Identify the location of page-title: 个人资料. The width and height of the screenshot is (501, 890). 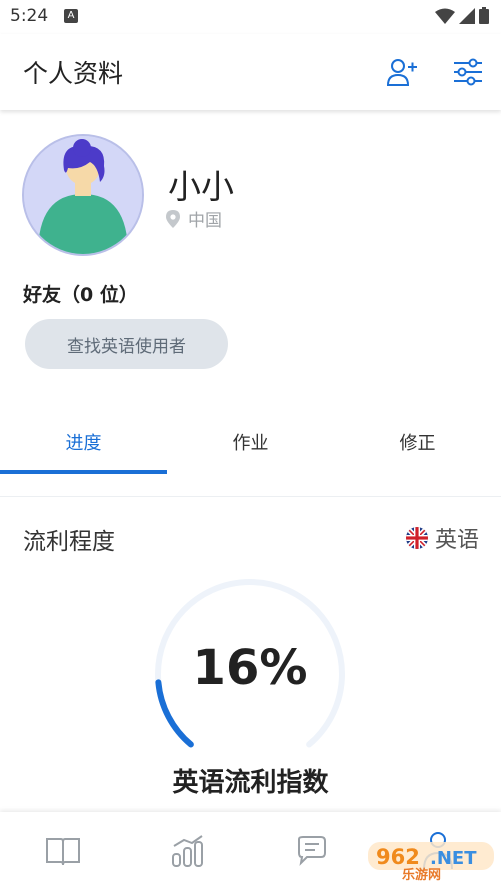
(73, 73).